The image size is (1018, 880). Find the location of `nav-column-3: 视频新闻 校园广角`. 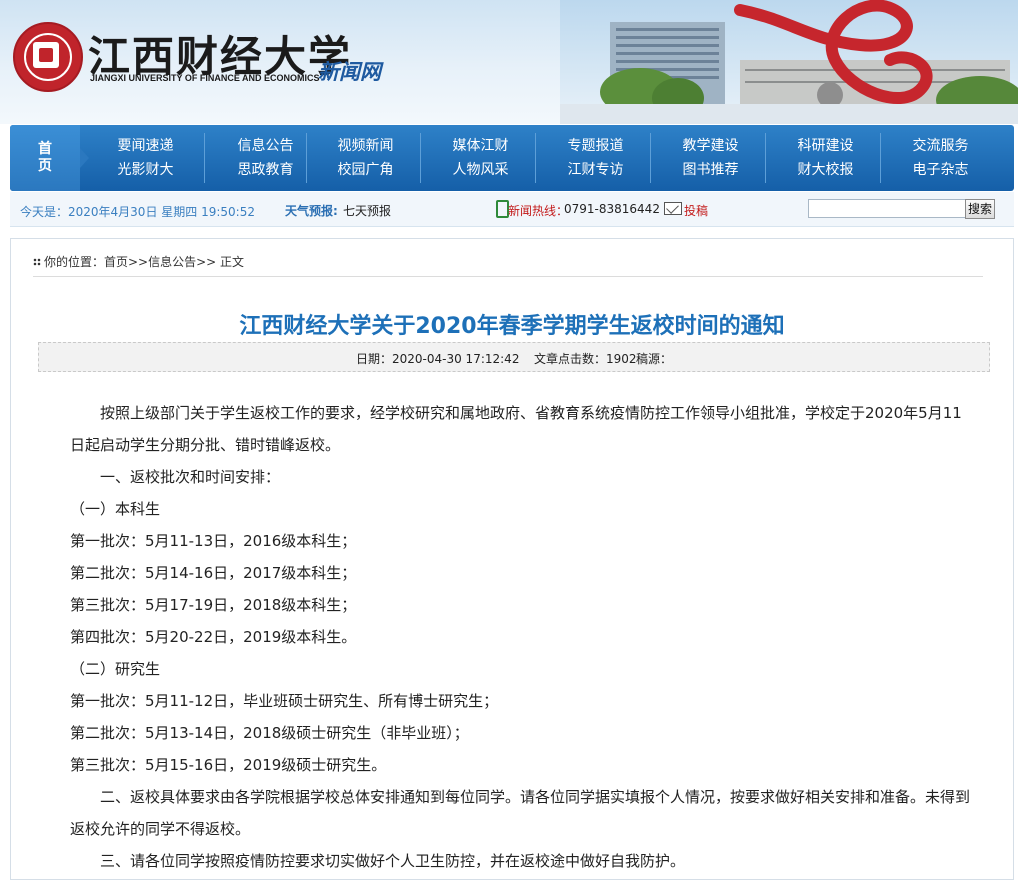

nav-column-3: 视频新闻 校园广角 is located at coordinates (365, 158).